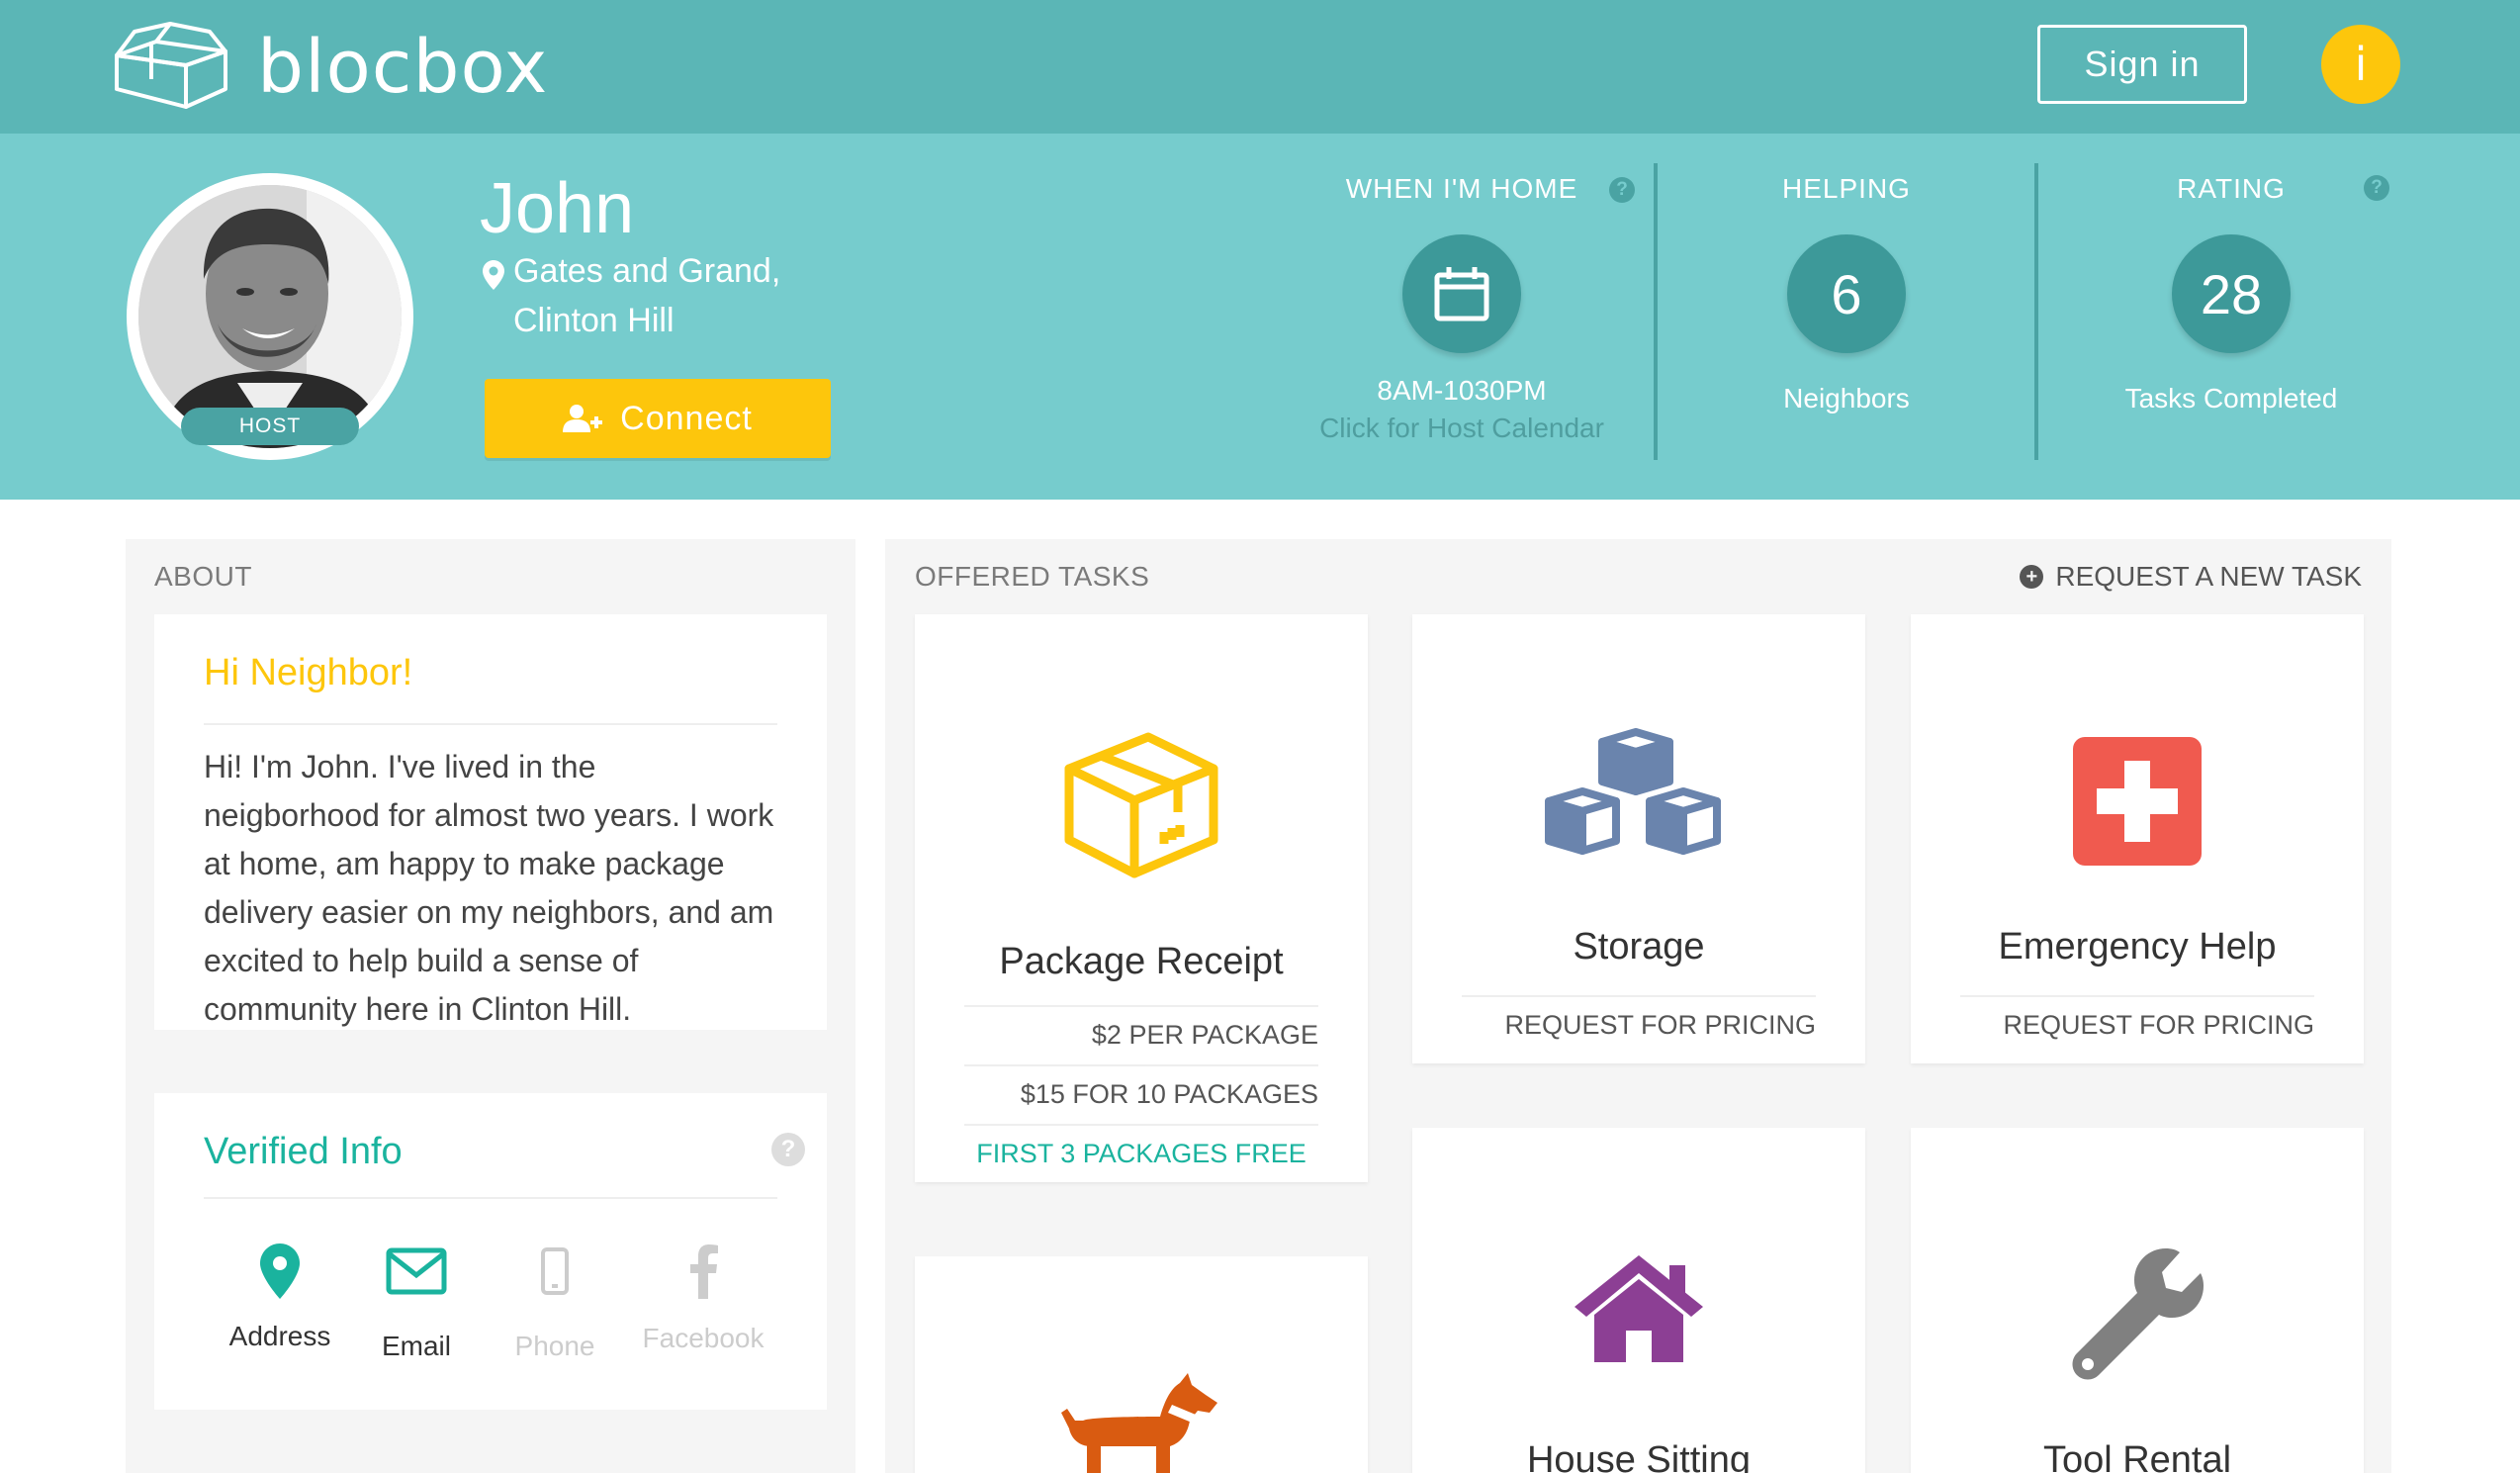 The image size is (2520, 1473). What do you see at coordinates (303, 1152) in the screenshot?
I see `verified-info-title: Verified Info` at bounding box center [303, 1152].